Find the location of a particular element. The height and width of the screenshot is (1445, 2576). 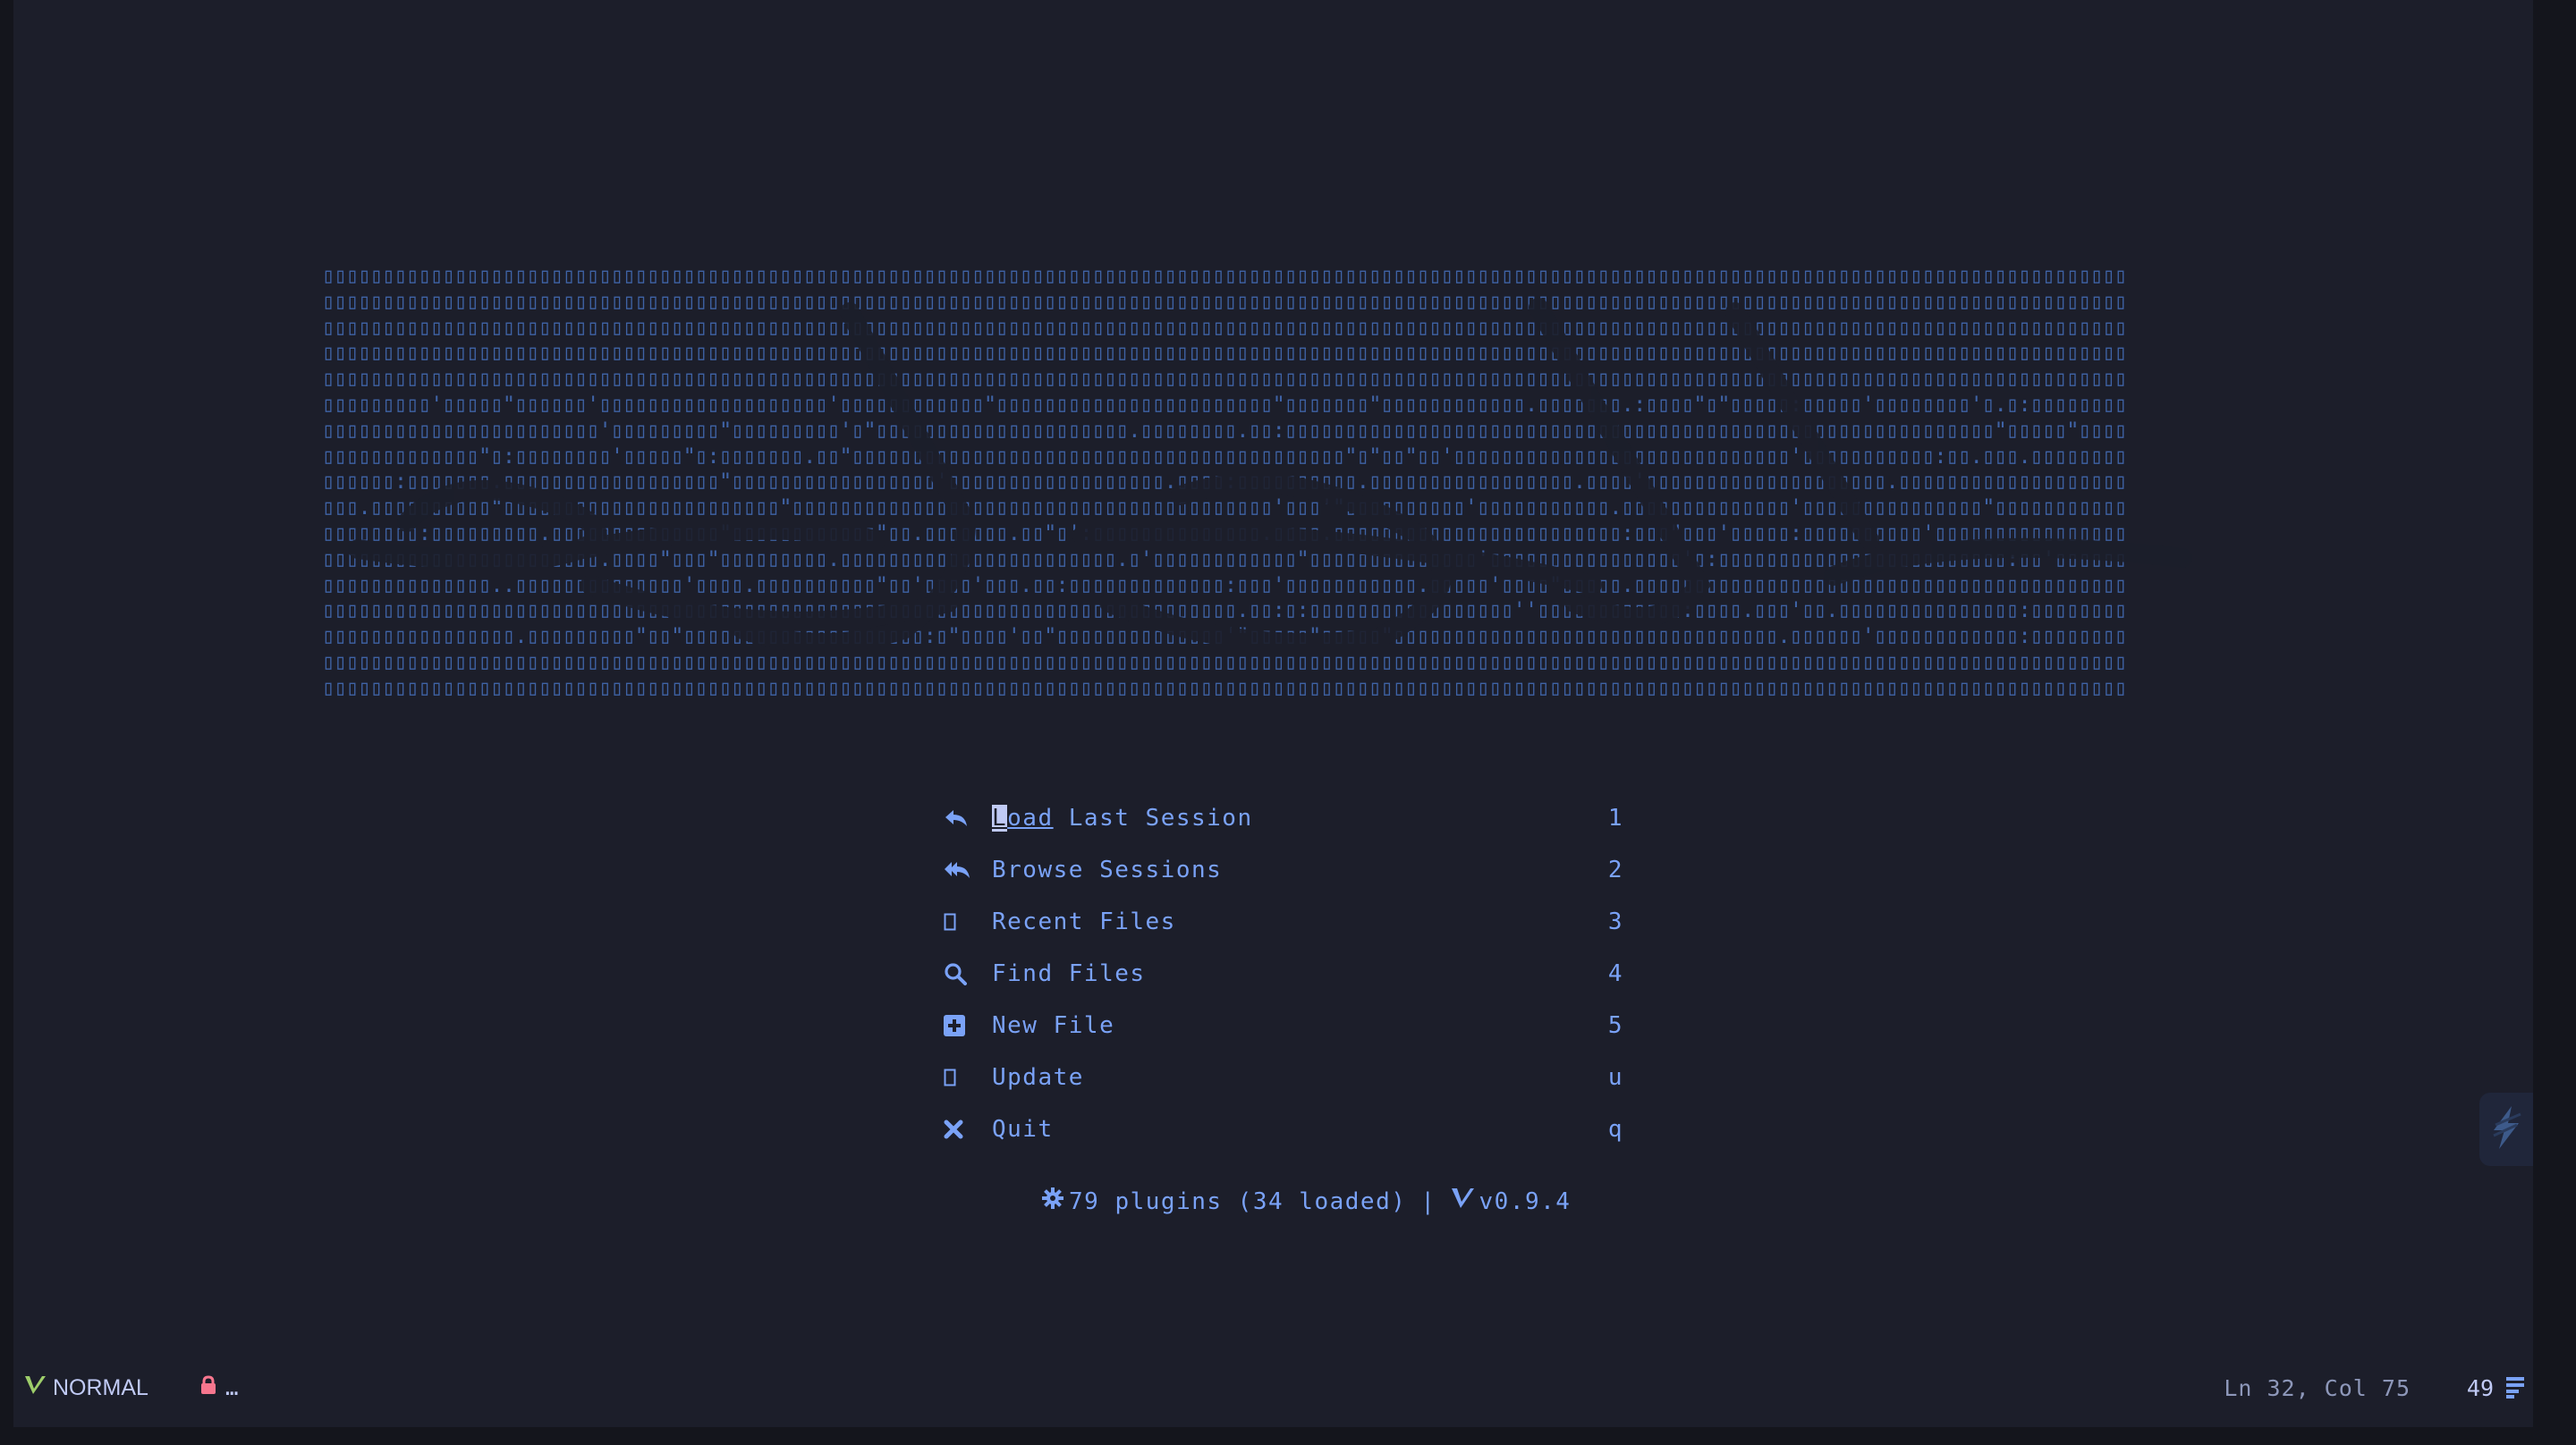

plugins-footer: 79 plugins (34 loaded) | v0.9.4 is located at coordinates (1306, 1201).